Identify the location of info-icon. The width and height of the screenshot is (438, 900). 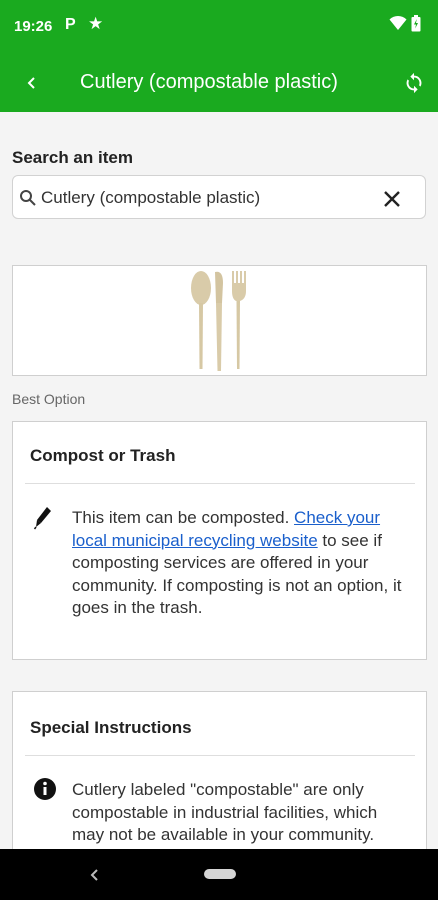
(45, 791).